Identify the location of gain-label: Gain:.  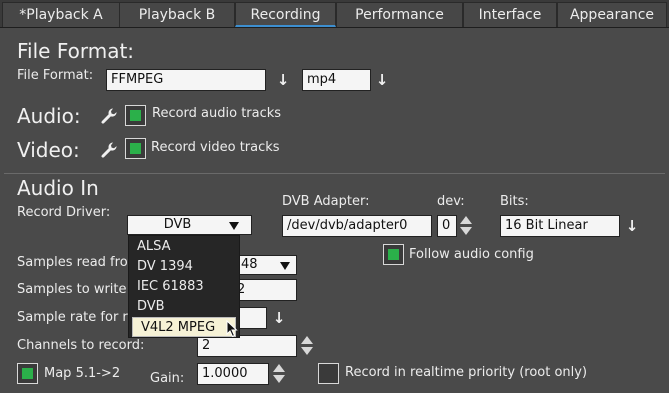
(167, 378).